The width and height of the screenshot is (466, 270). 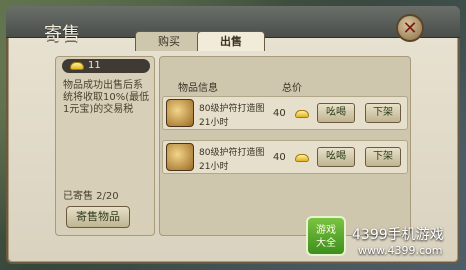 I want to click on logo-line-1: 游戏, so click(x=326, y=230).